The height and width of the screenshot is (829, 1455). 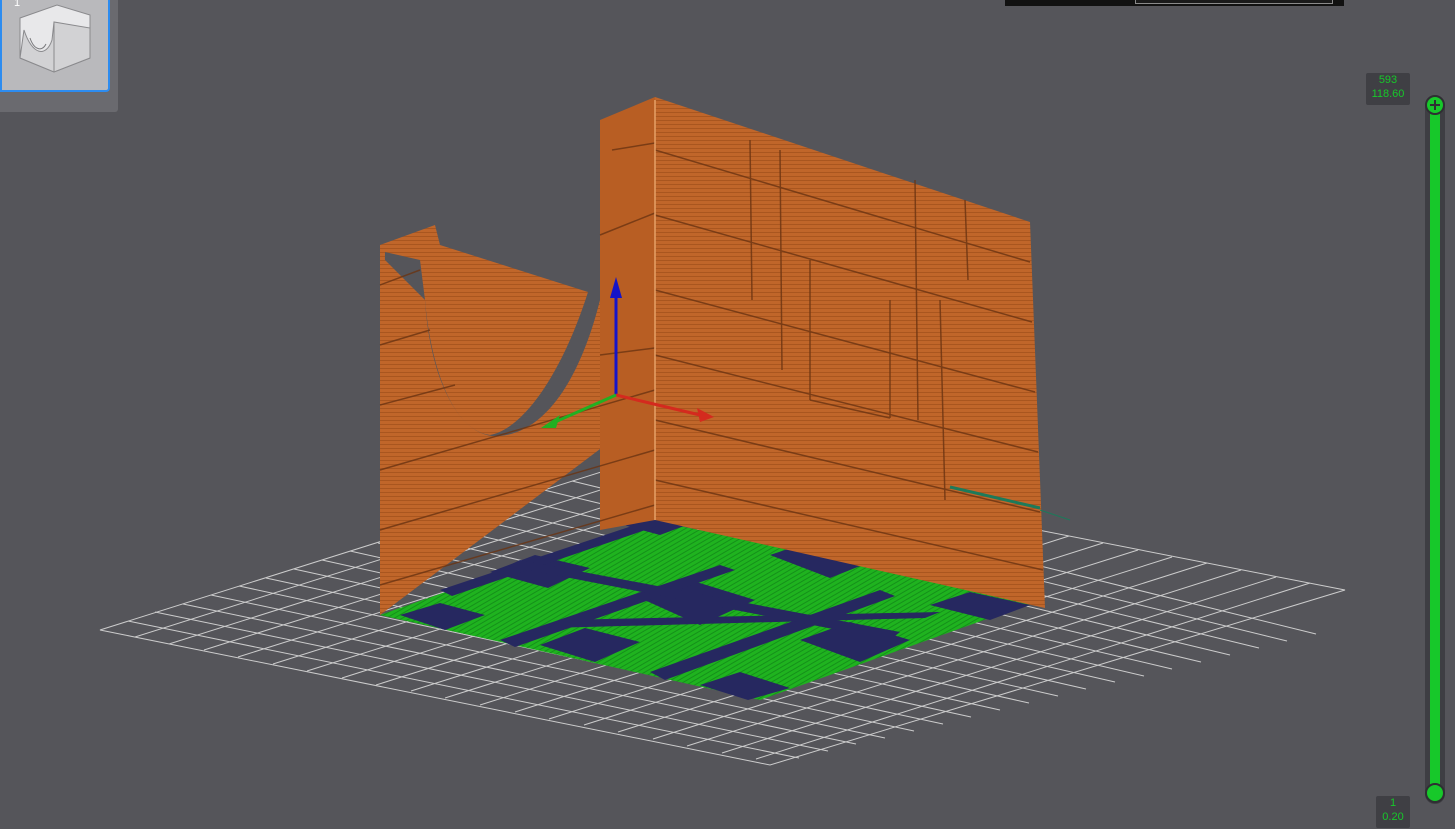 What do you see at coordinates (1234, 2) in the screenshot?
I see `top-toolbar-field` at bounding box center [1234, 2].